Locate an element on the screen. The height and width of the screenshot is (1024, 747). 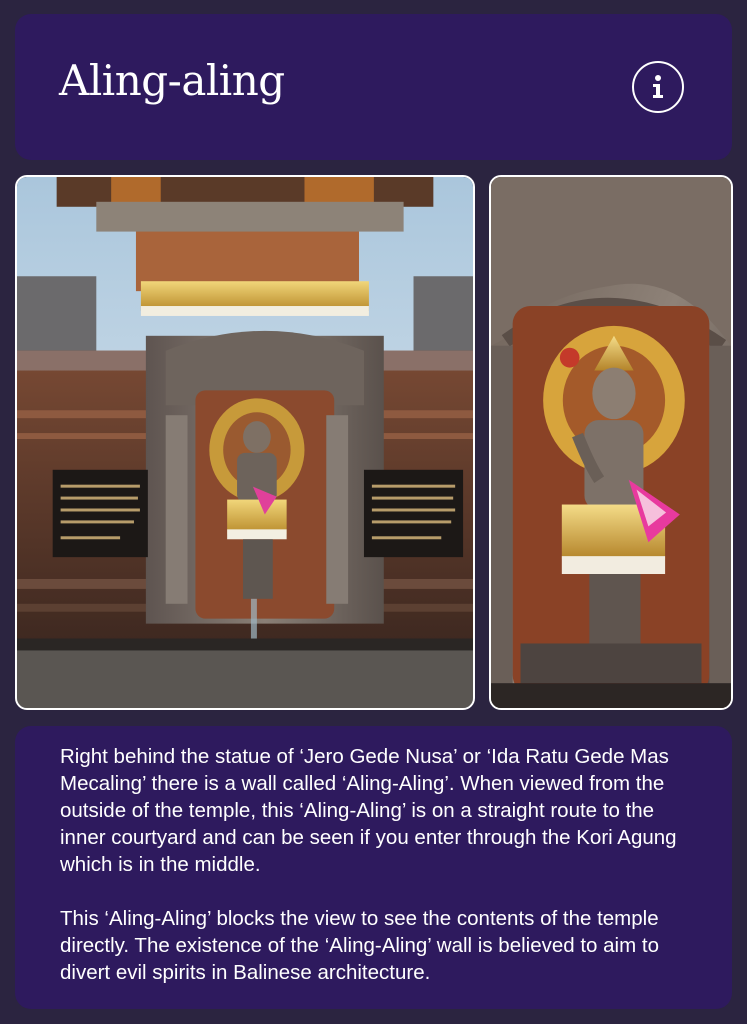
info-button is located at coordinates (658, 87).